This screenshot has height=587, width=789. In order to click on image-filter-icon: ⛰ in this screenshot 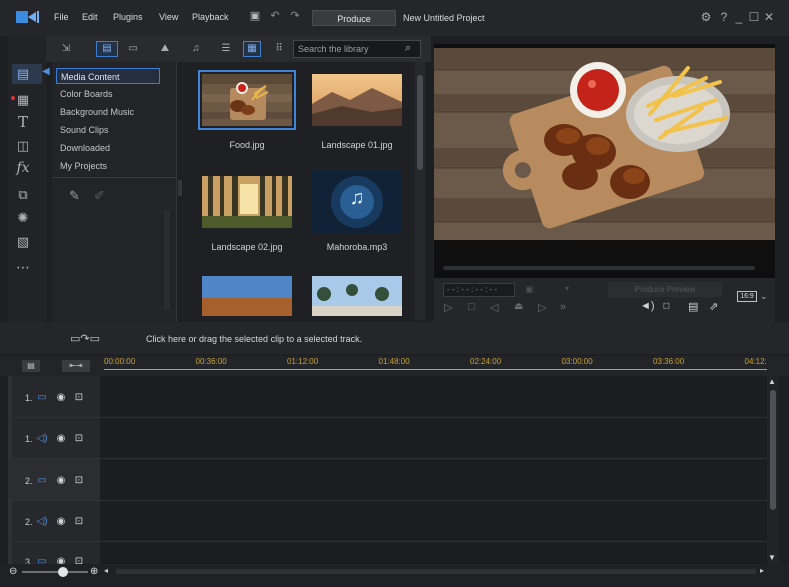, I will do `click(165, 49)`.